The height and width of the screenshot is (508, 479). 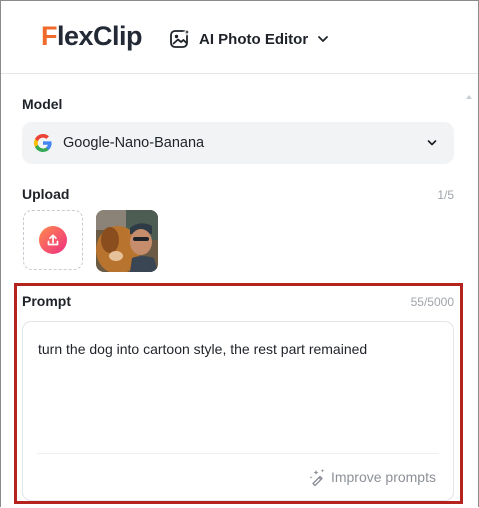 I want to click on prompt-char-count: 55/5000, so click(x=432, y=302).